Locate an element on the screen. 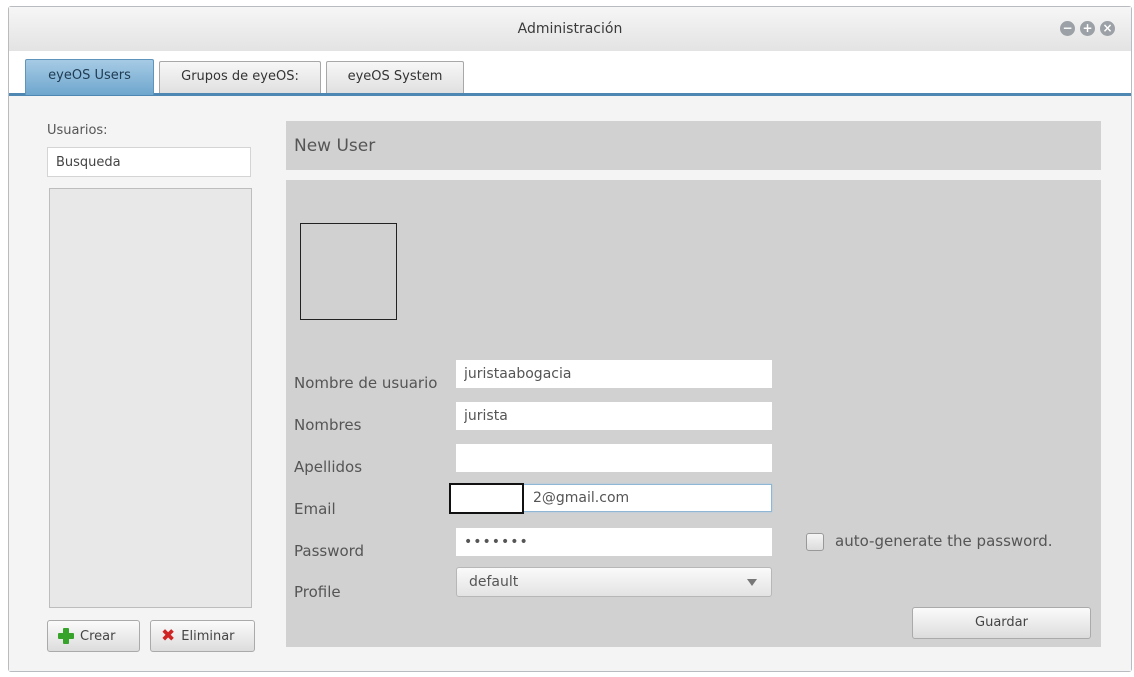  redaction-box is located at coordinates (486, 498).